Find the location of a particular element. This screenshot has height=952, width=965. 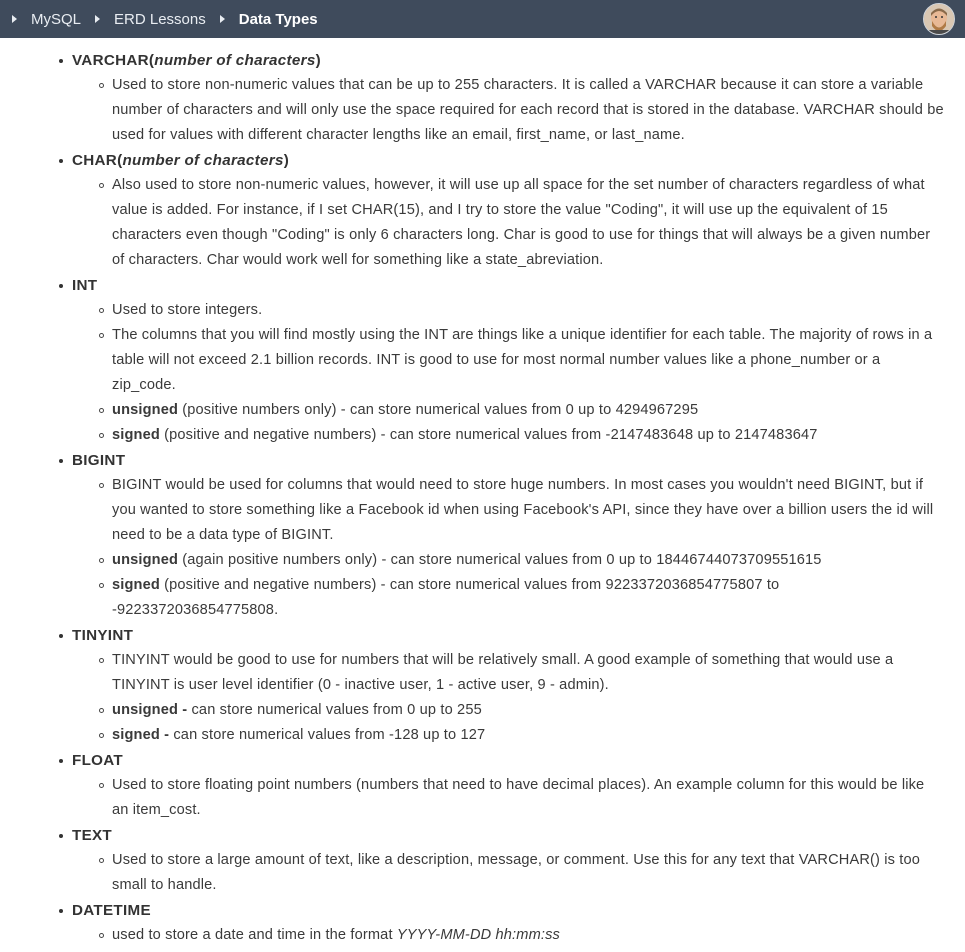

breadcrumb-label: Data Types is located at coordinates (278, 19).